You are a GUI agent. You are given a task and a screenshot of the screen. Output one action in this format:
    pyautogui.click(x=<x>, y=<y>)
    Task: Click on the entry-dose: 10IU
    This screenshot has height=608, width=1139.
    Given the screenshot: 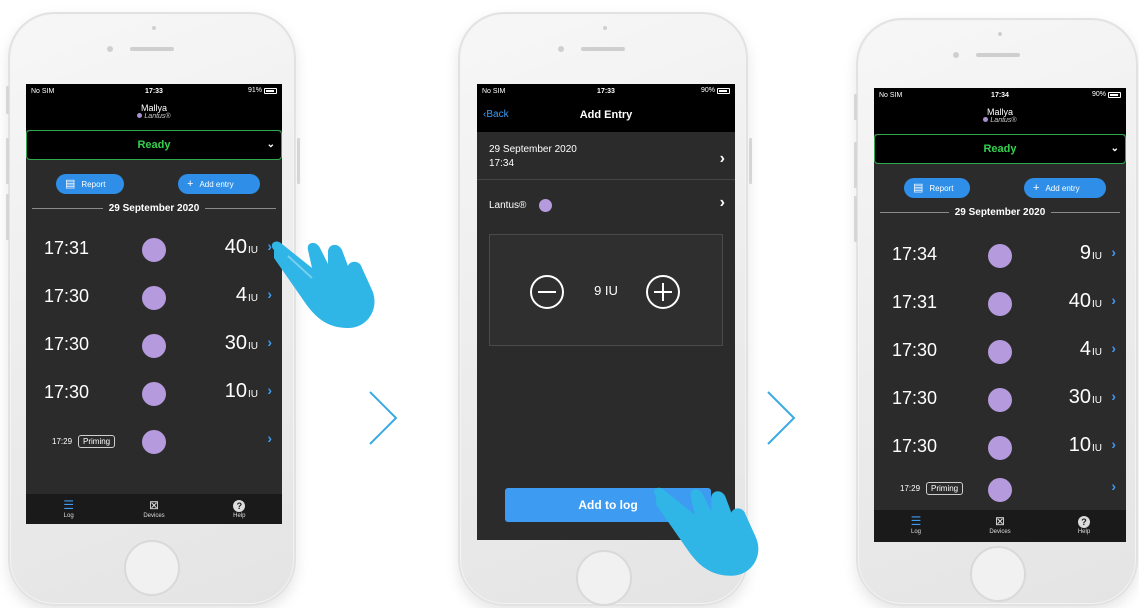 What is the action you would take?
    pyautogui.click(x=241, y=391)
    